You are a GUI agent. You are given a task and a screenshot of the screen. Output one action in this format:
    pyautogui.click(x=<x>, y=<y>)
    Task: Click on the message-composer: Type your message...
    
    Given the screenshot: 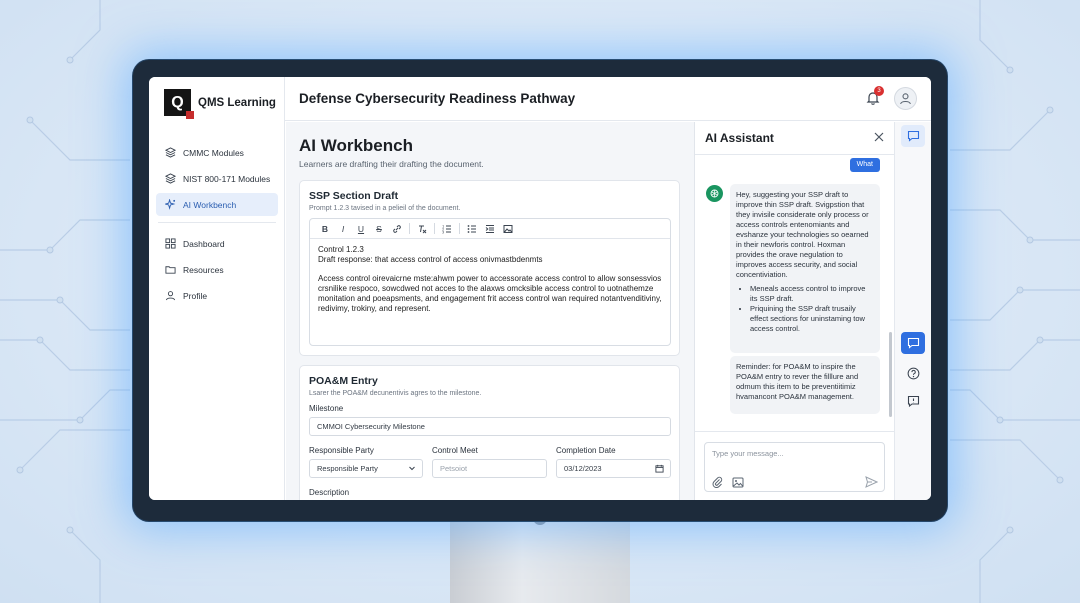 What is the action you would take?
    pyautogui.click(x=794, y=467)
    